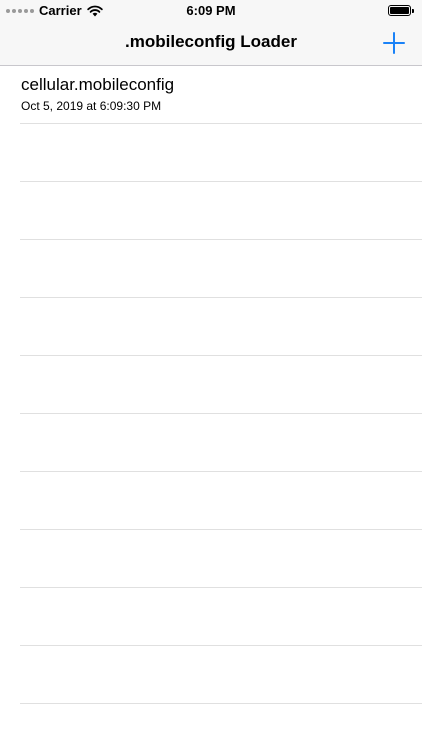 The height and width of the screenshot is (750, 422). I want to click on battery-icon, so click(401, 10).